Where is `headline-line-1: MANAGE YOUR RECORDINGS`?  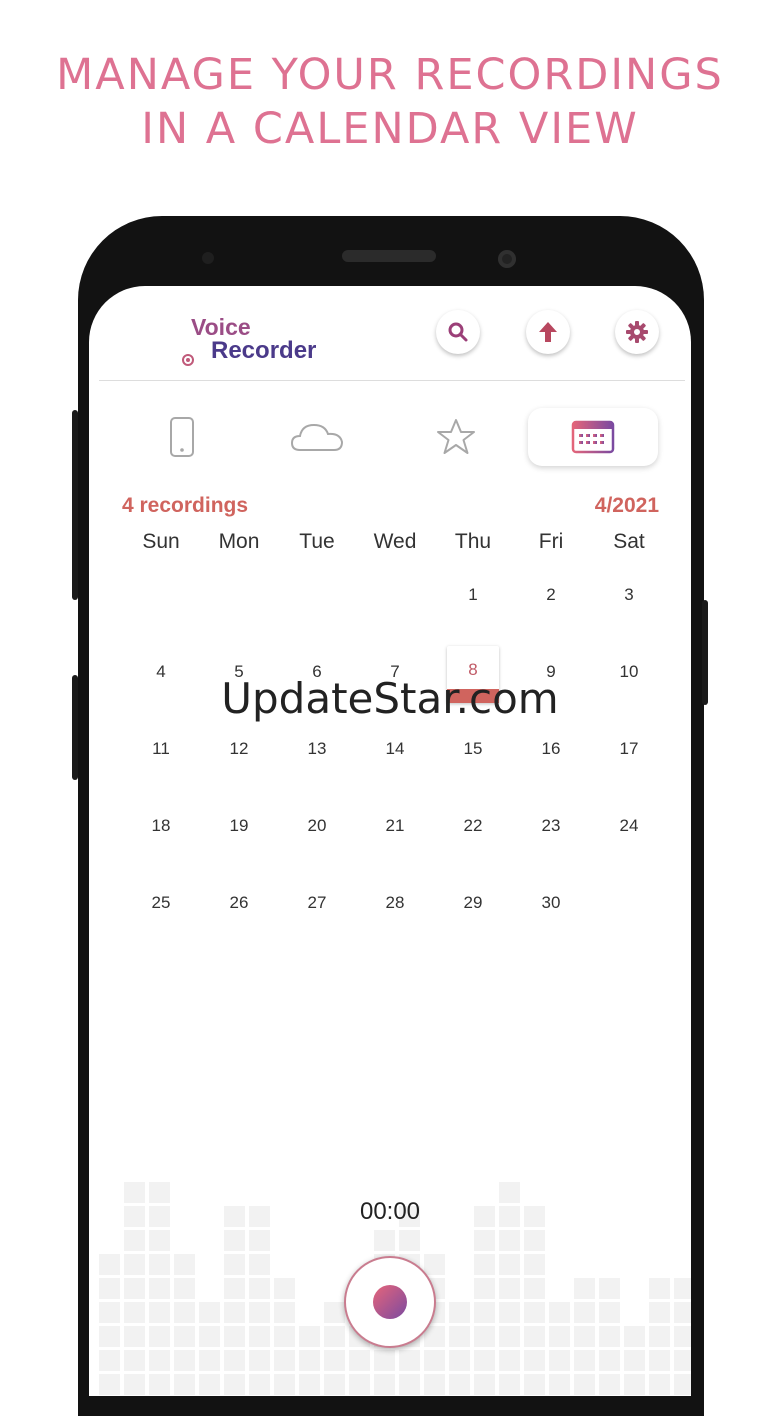
headline-line-1: MANAGE YOUR RECORDINGS is located at coordinates (390, 75).